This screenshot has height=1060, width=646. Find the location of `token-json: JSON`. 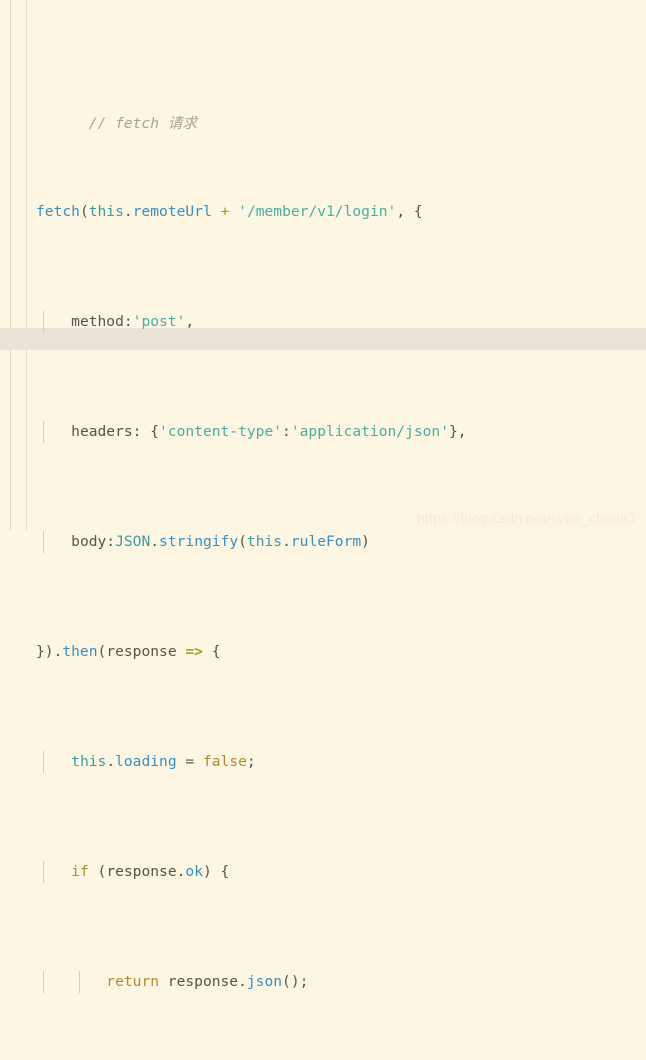

token-json: JSON is located at coordinates (133, 541).